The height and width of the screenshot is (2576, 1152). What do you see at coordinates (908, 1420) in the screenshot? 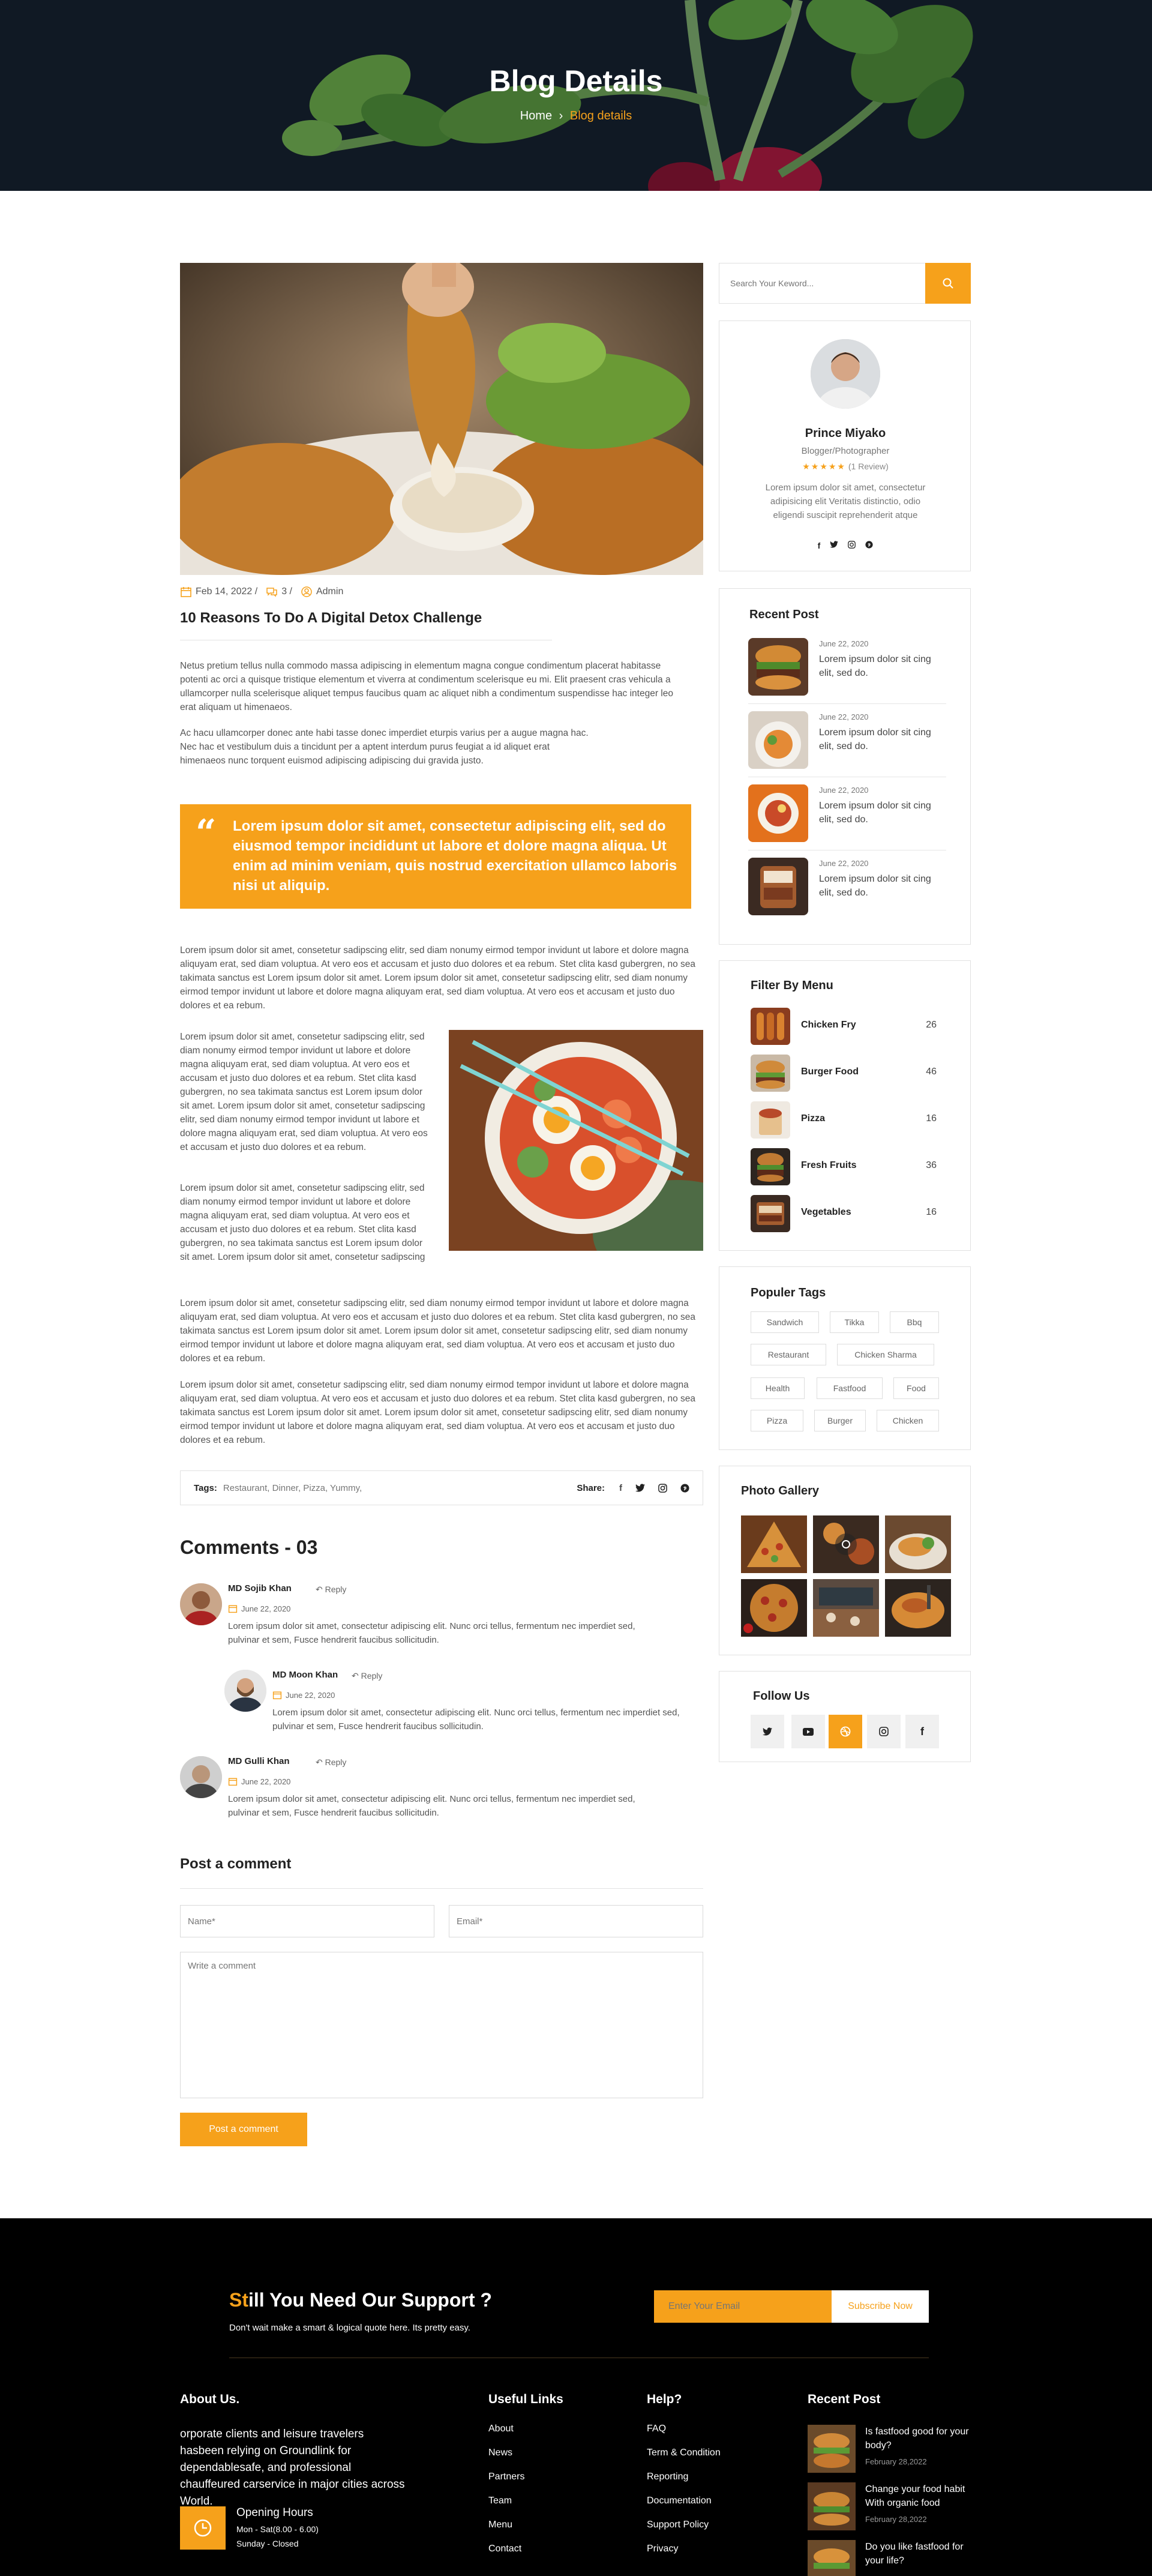
I see `tag-item: Chicken` at bounding box center [908, 1420].